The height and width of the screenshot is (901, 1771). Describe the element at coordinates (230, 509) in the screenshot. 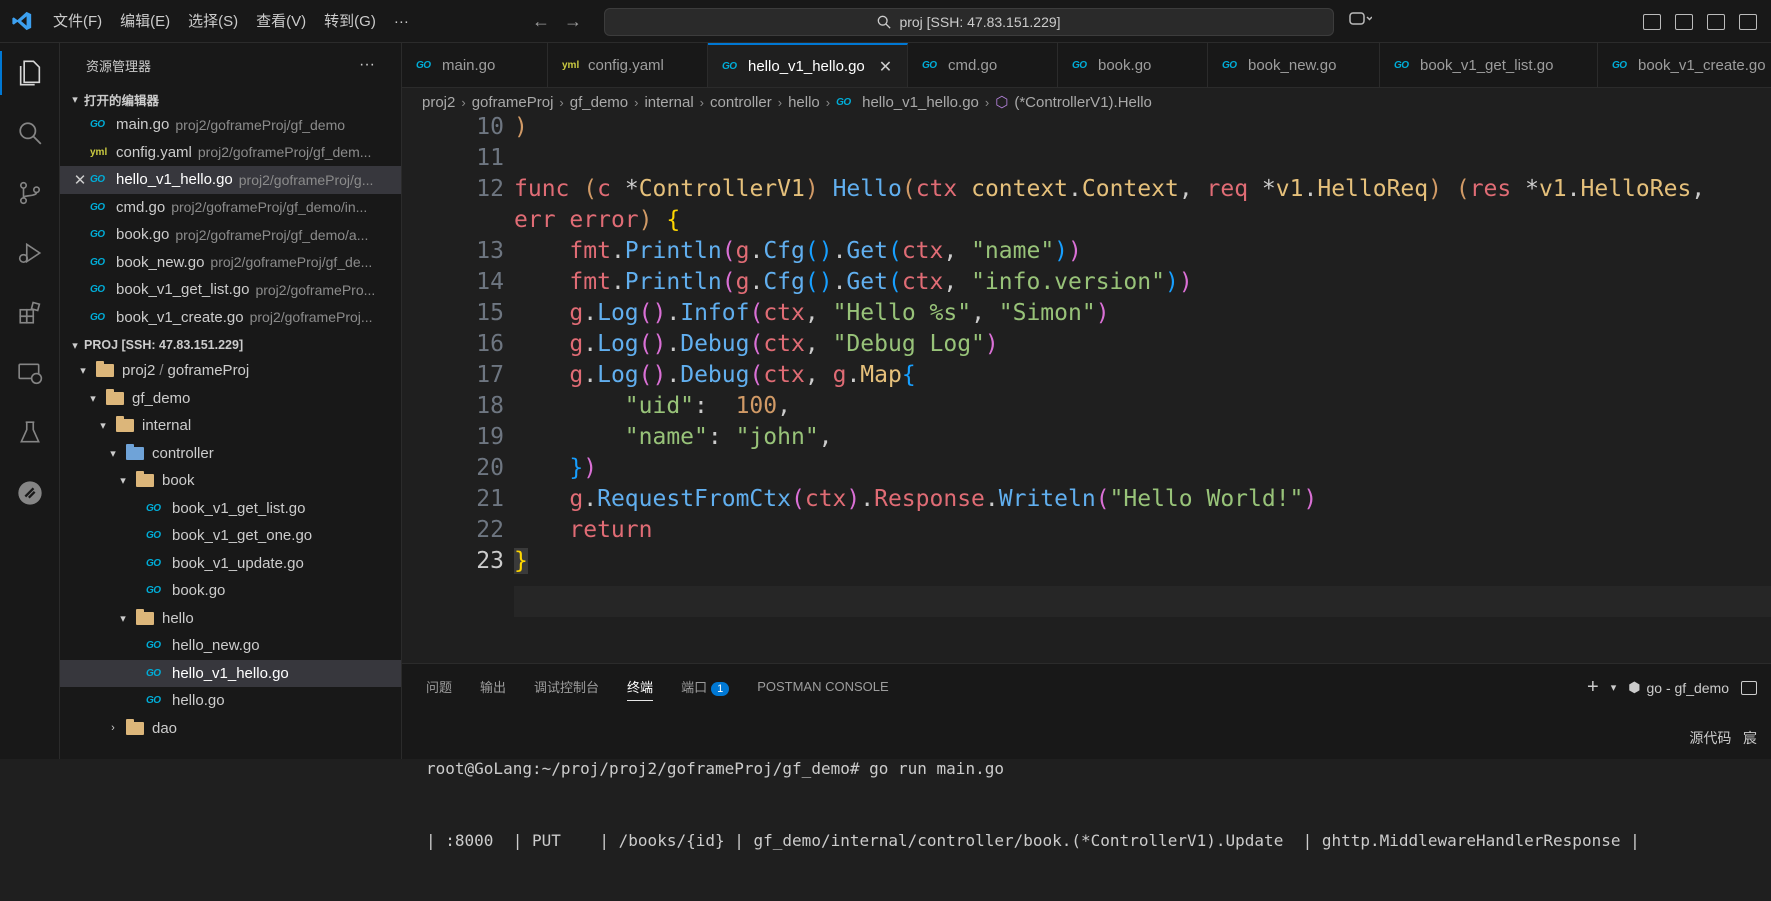

I see `tree-file: GO book_v1_get_list.go` at that location.